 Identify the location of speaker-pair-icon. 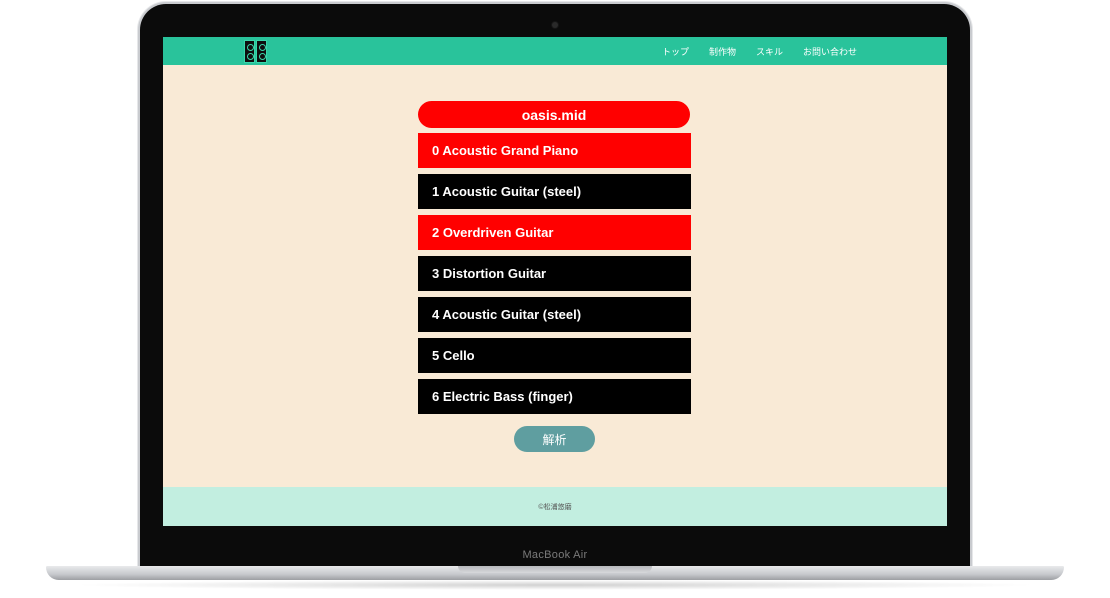
(256, 51).